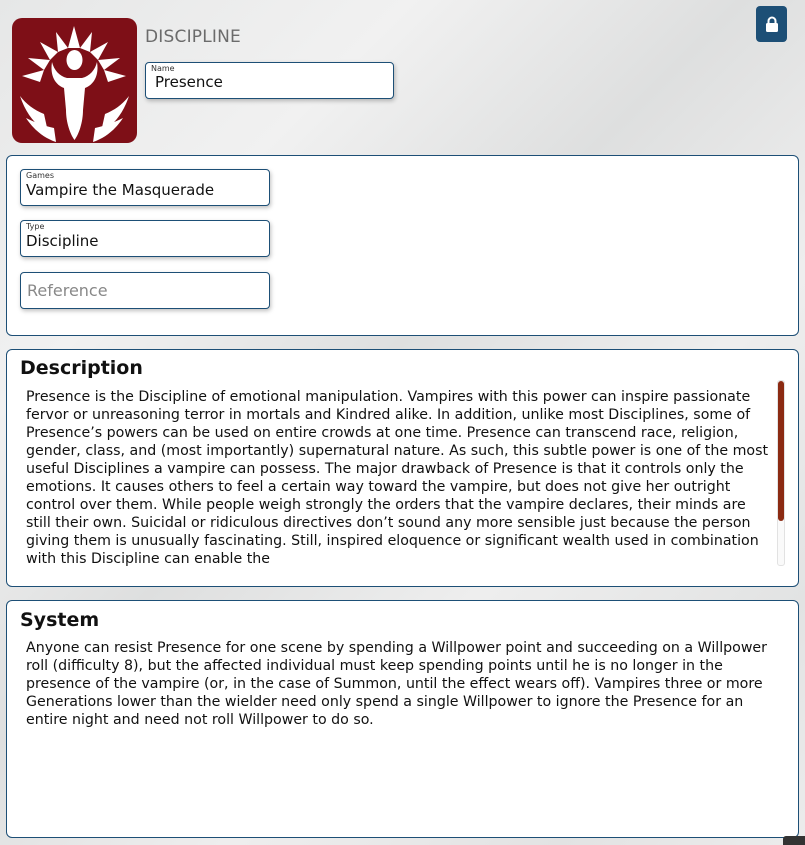 This screenshot has height=845, width=805. I want to click on name-field-label: Name, so click(163, 68).